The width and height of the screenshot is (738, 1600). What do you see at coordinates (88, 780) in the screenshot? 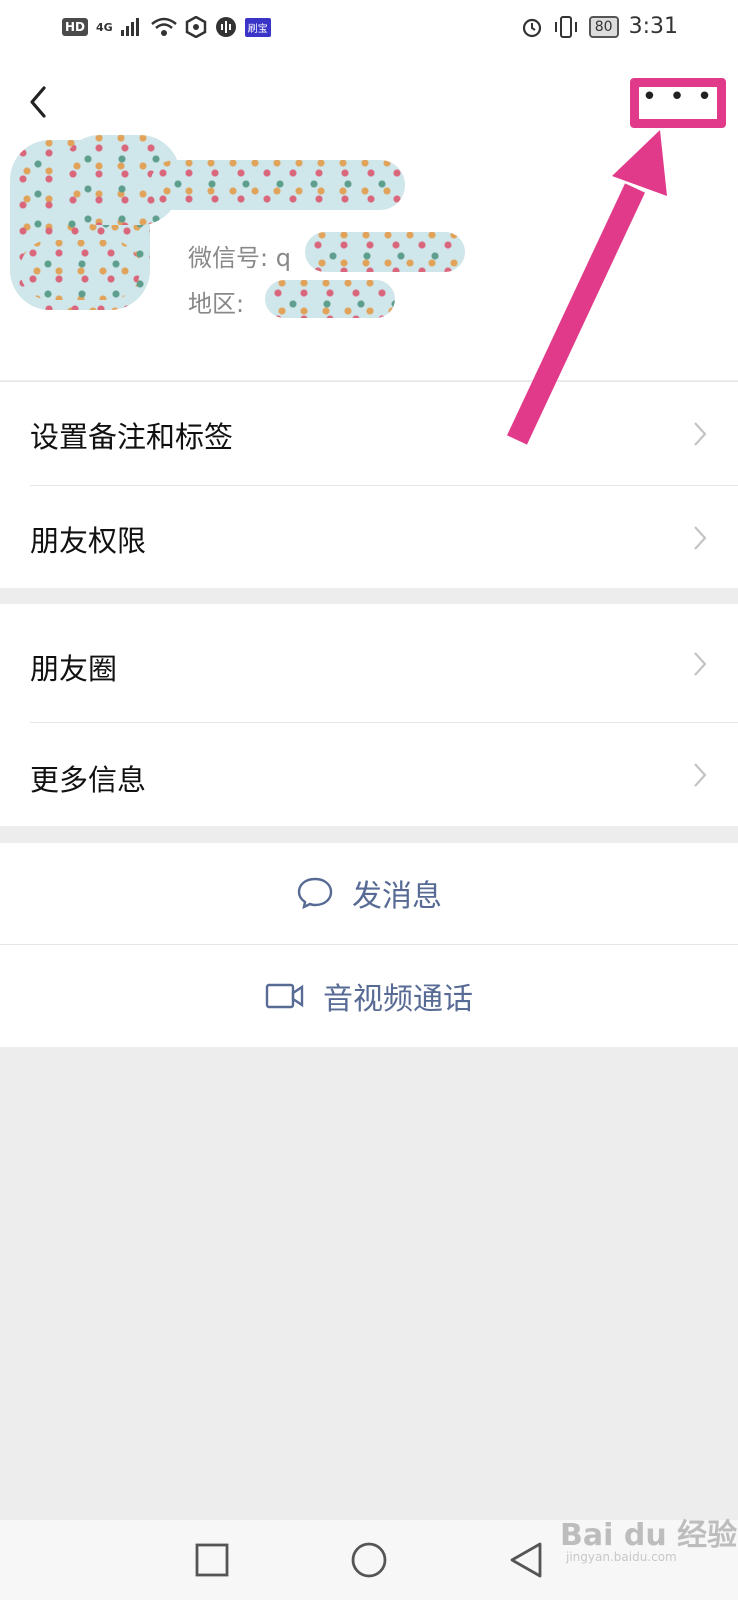
I see `list-item-label: 更多信息` at bounding box center [88, 780].